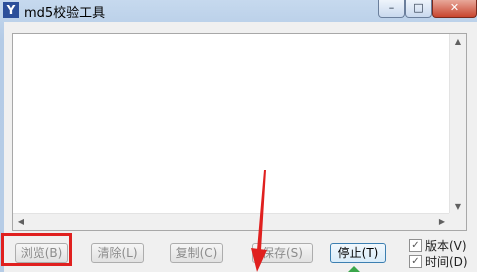  Describe the element at coordinates (415, 261) in the screenshot. I see `time-checkbox: ✓` at that location.